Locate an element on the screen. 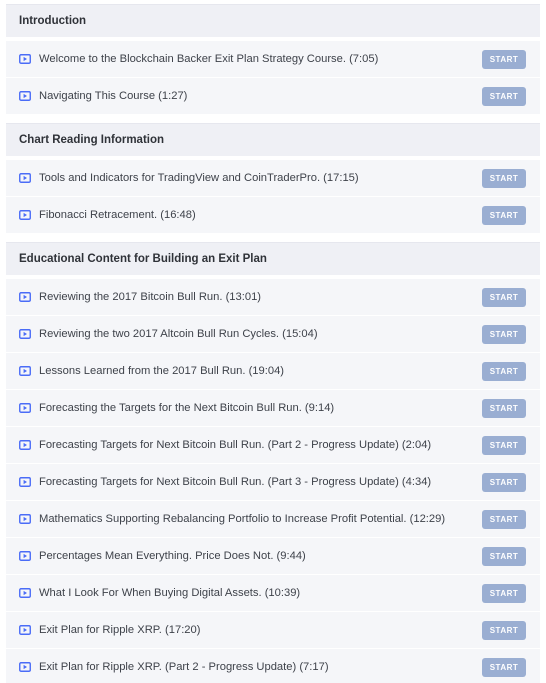 The height and width of the screenshot is (683, 546). lecture-item: Fibonacci Retracement. (16:48) START is located at coordinates (273, 215).